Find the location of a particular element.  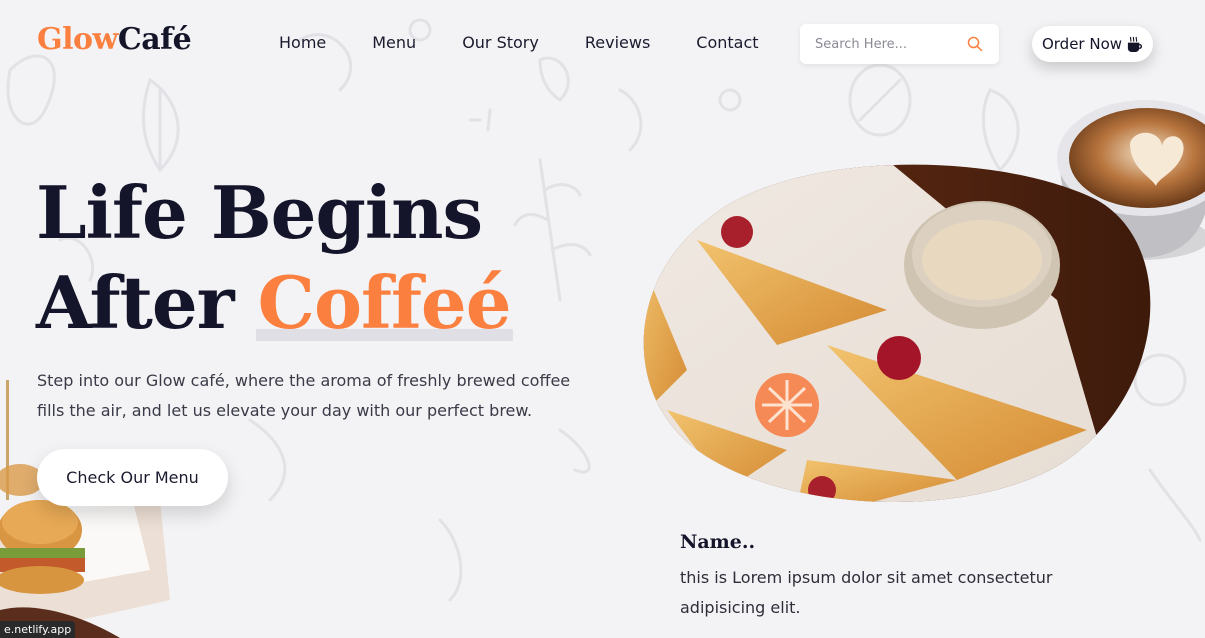

search-input is located at coordinates (890, 44).